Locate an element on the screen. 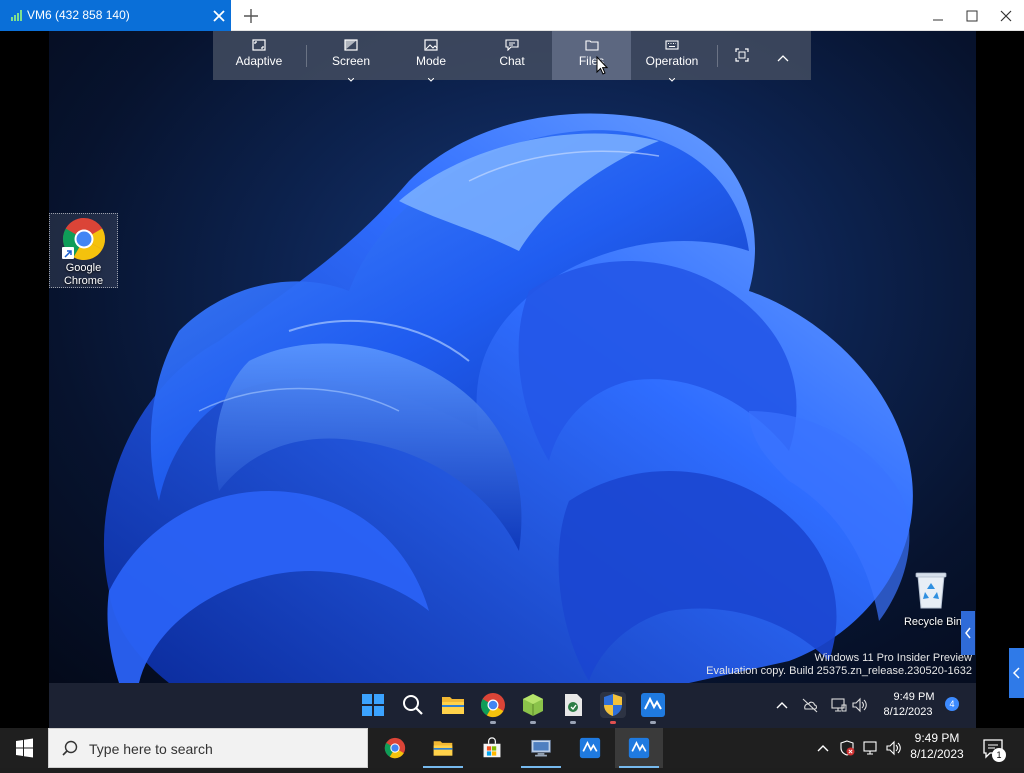 The image size is (1024, 773). notification-count-badge: 1 is located at coordinates (999, 755).